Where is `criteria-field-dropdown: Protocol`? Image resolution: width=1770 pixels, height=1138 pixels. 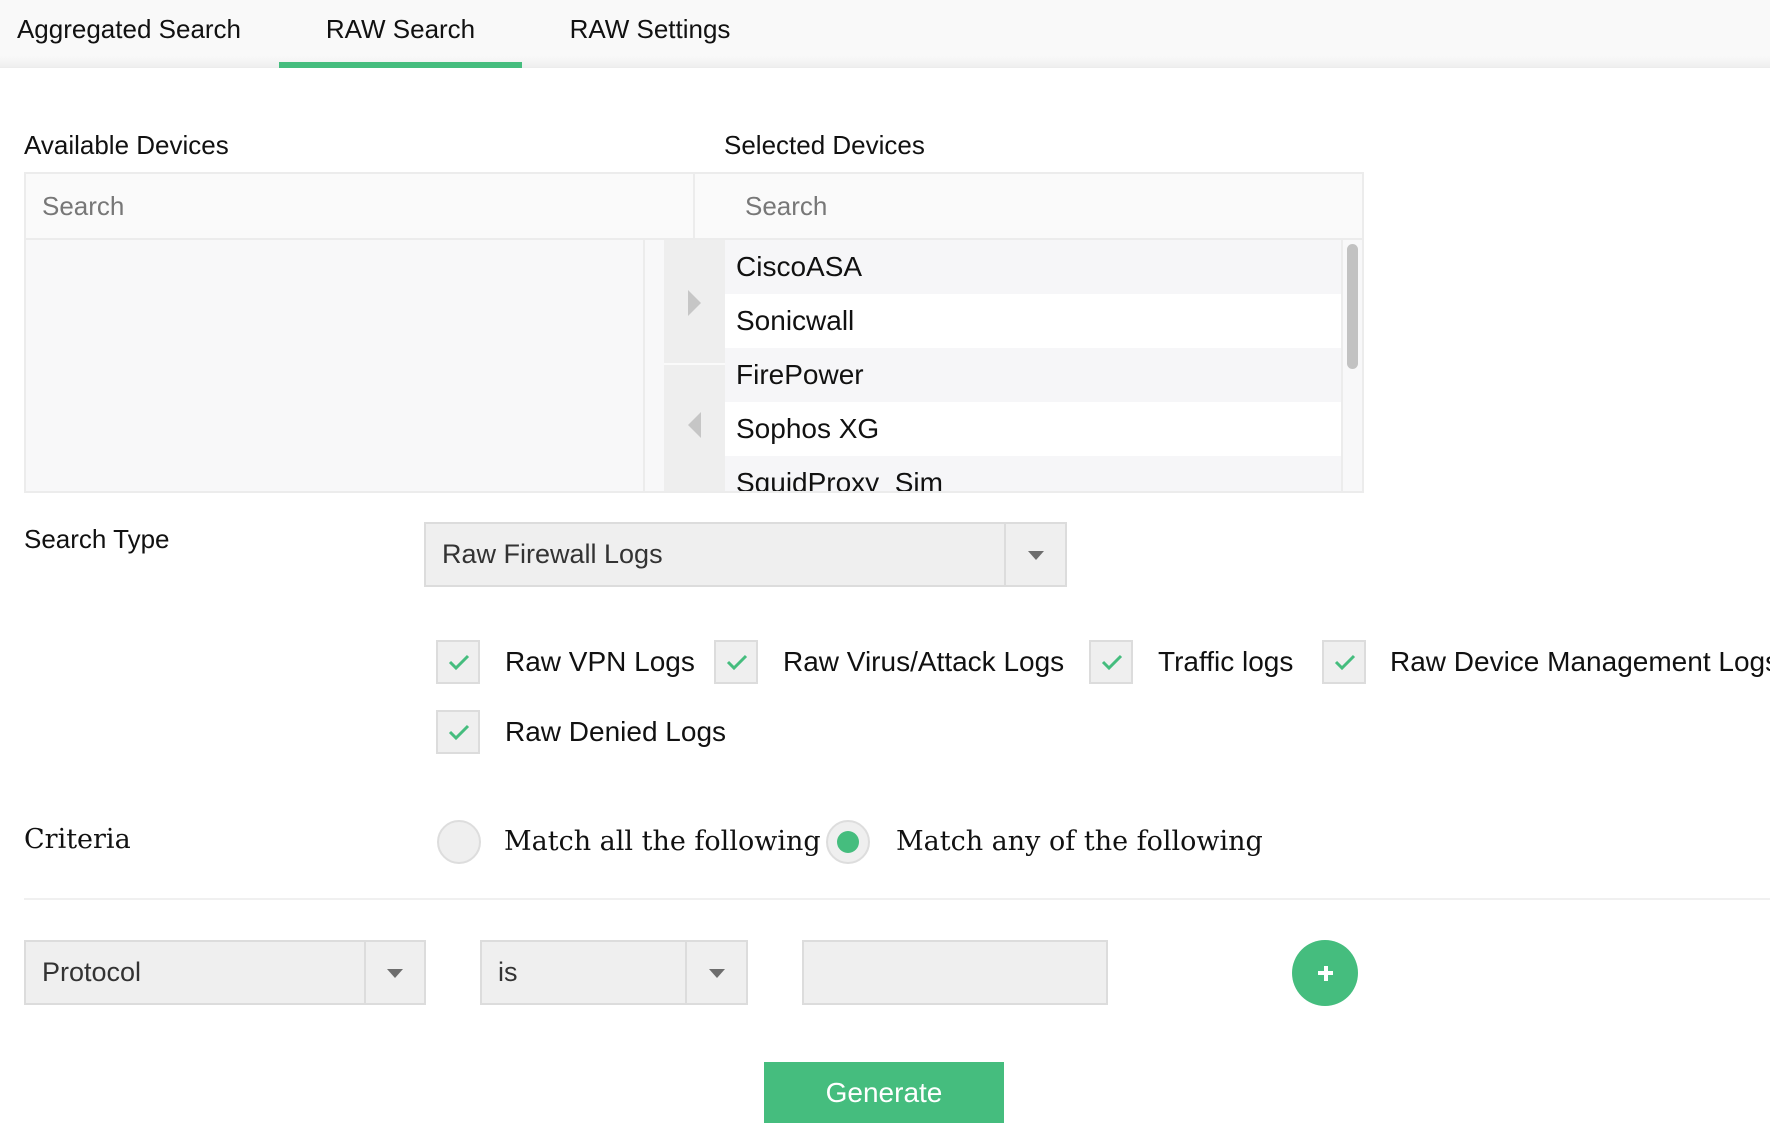
criteria-field-dropdown: Protocol is located at coordinates (225, 972).